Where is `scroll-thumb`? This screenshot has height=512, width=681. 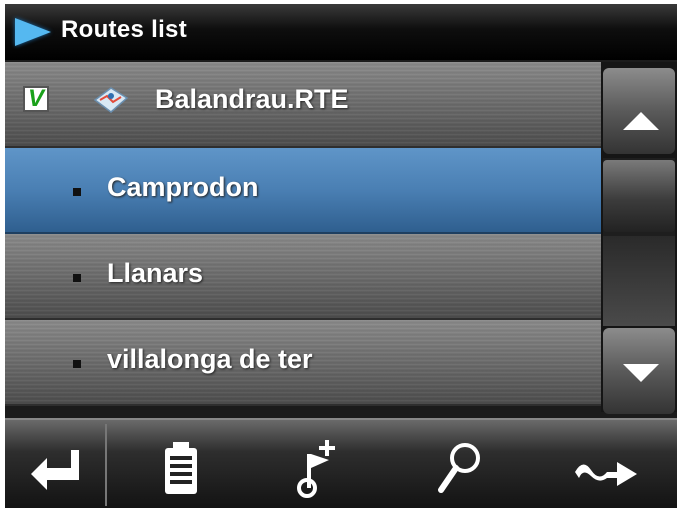
scroll-thumb is located at coordinates (639, 196).